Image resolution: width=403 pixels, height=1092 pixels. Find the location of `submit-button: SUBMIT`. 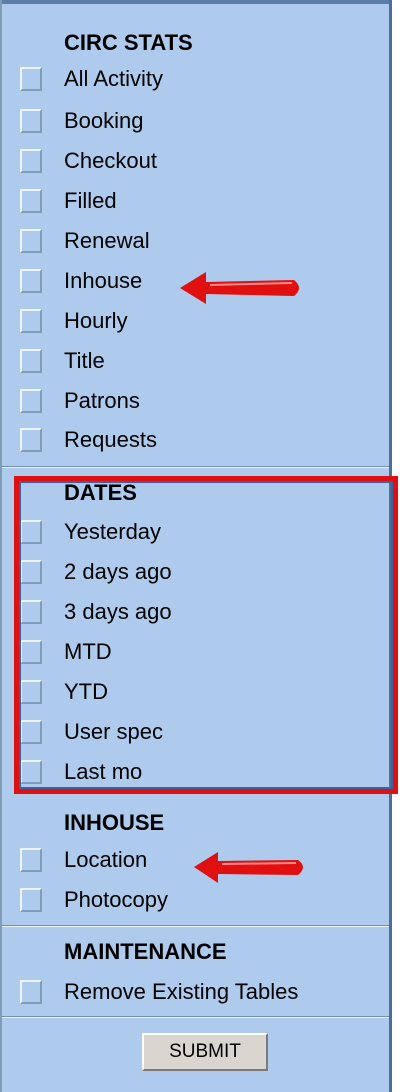

submit-button: SUBMIT is located at coordinates (205, 1052).